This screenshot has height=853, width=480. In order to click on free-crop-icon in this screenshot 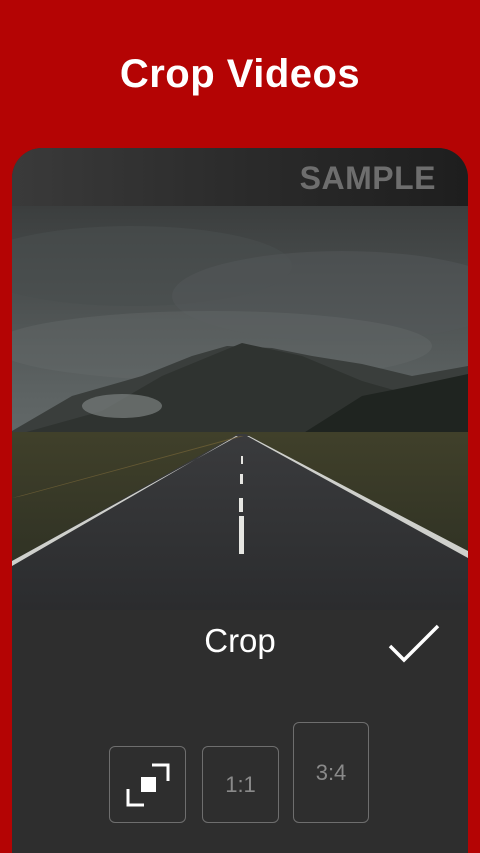, I will do `click(147, 784)`.